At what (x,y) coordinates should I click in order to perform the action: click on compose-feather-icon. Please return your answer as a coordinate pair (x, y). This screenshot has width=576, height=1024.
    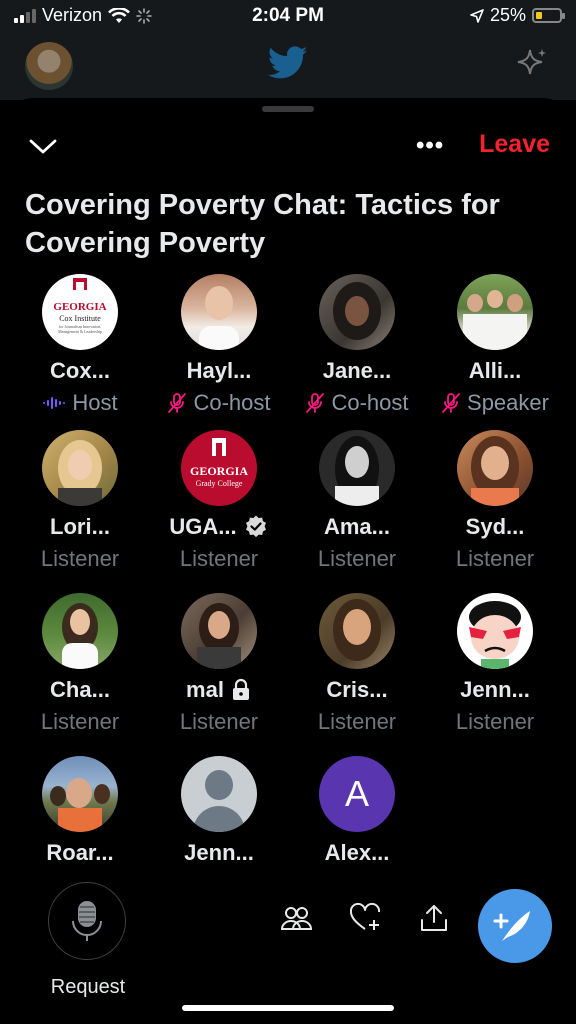
    Looking at the image, I should click on (511, 926).